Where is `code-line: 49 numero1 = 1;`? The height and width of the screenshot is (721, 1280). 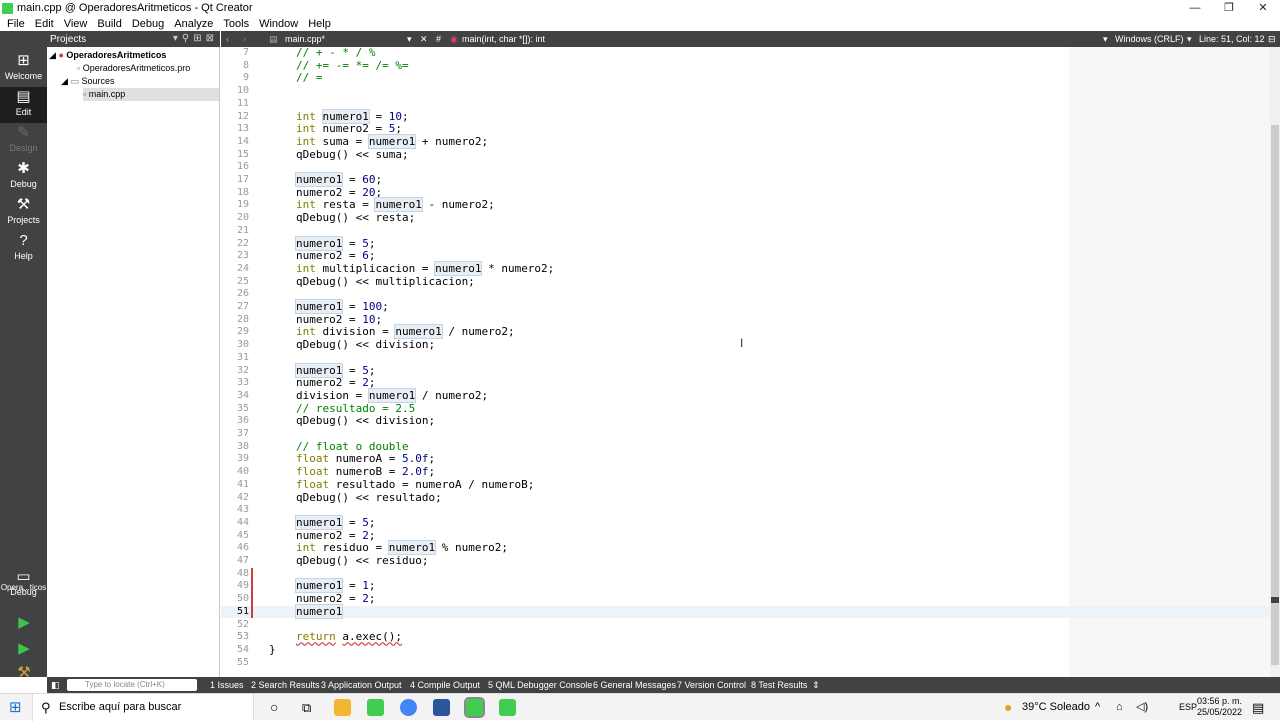 code-line: 49 numero1 = 1; is located at coordinates (745, 586).